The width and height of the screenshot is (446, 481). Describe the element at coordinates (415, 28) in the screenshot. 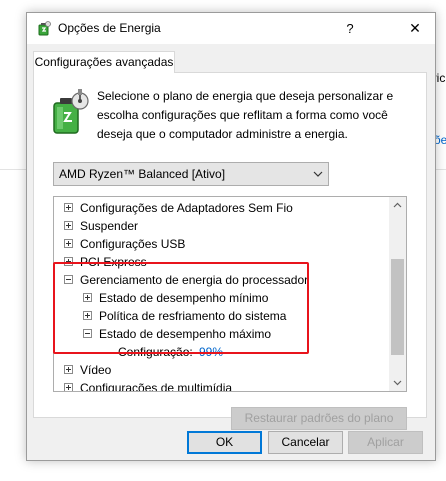

I see `close-button: ✕` at that location.